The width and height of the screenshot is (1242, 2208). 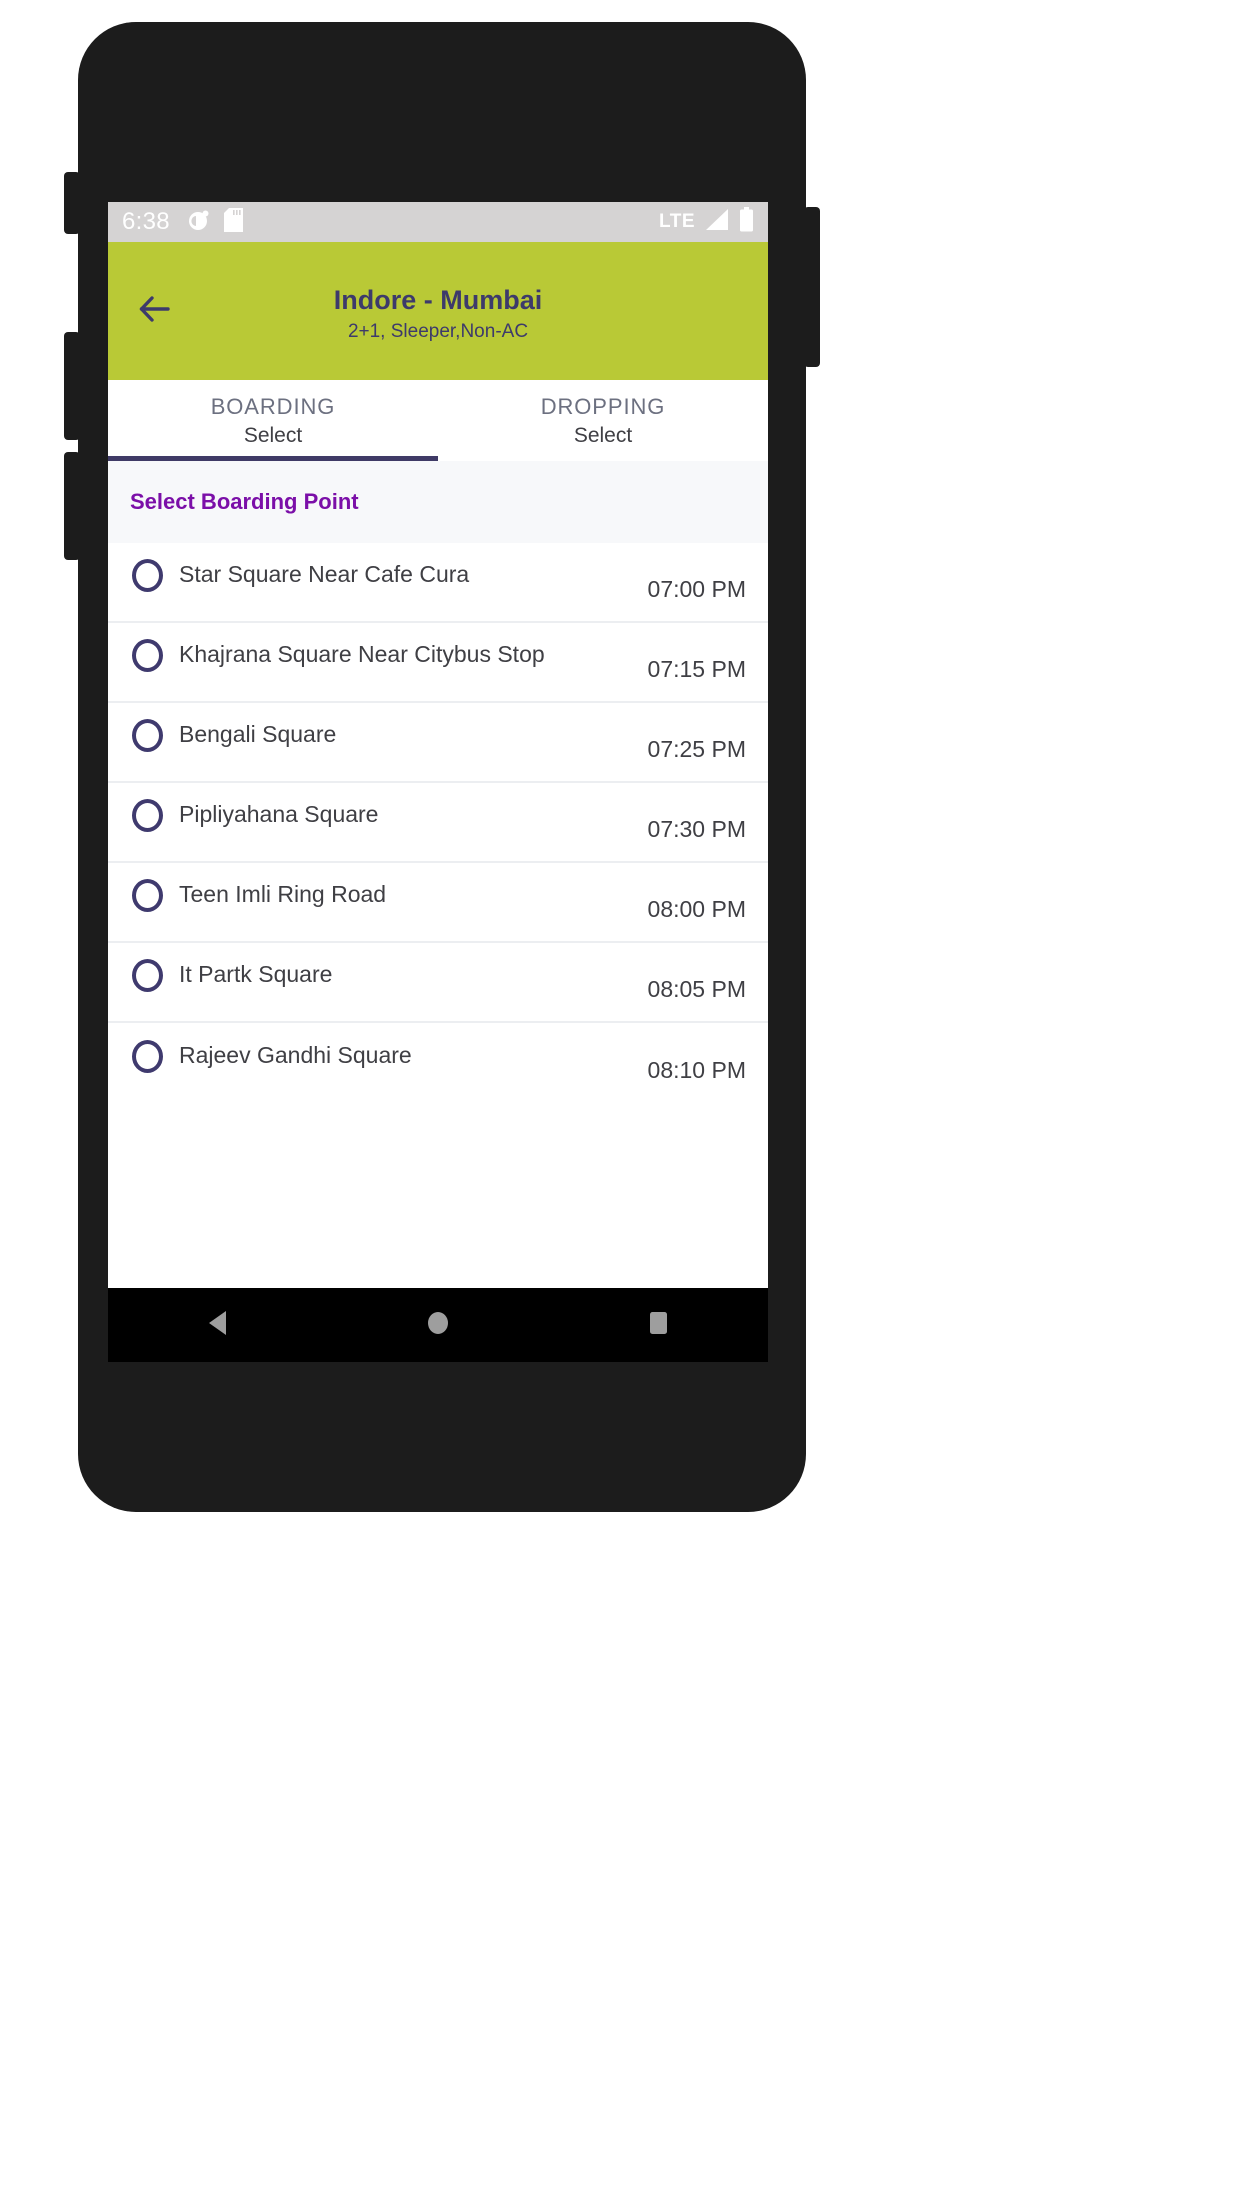 I want to click on network-type-label: LTE, so click(x=677, y=221).